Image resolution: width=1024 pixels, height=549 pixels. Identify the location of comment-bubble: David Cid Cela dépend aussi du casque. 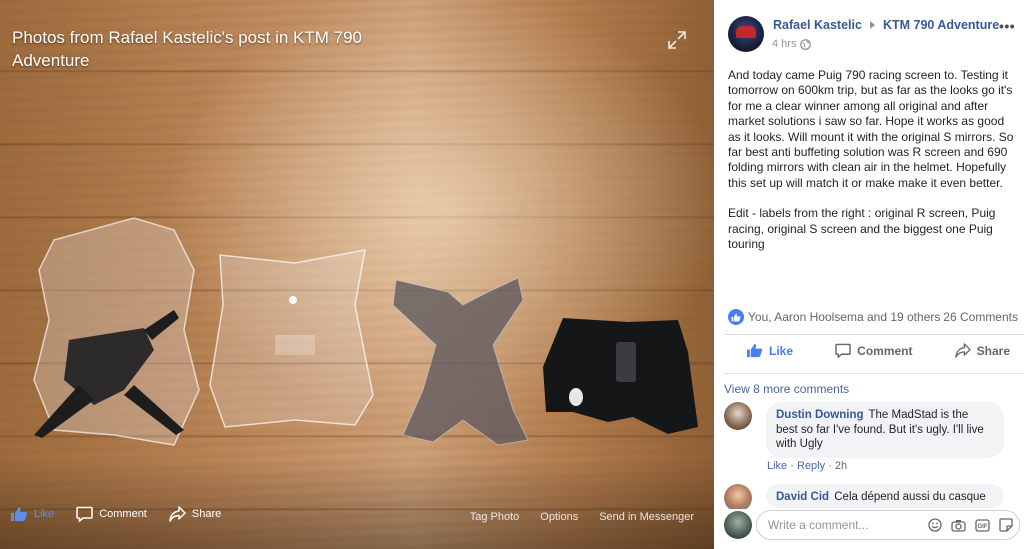
(885, 496).